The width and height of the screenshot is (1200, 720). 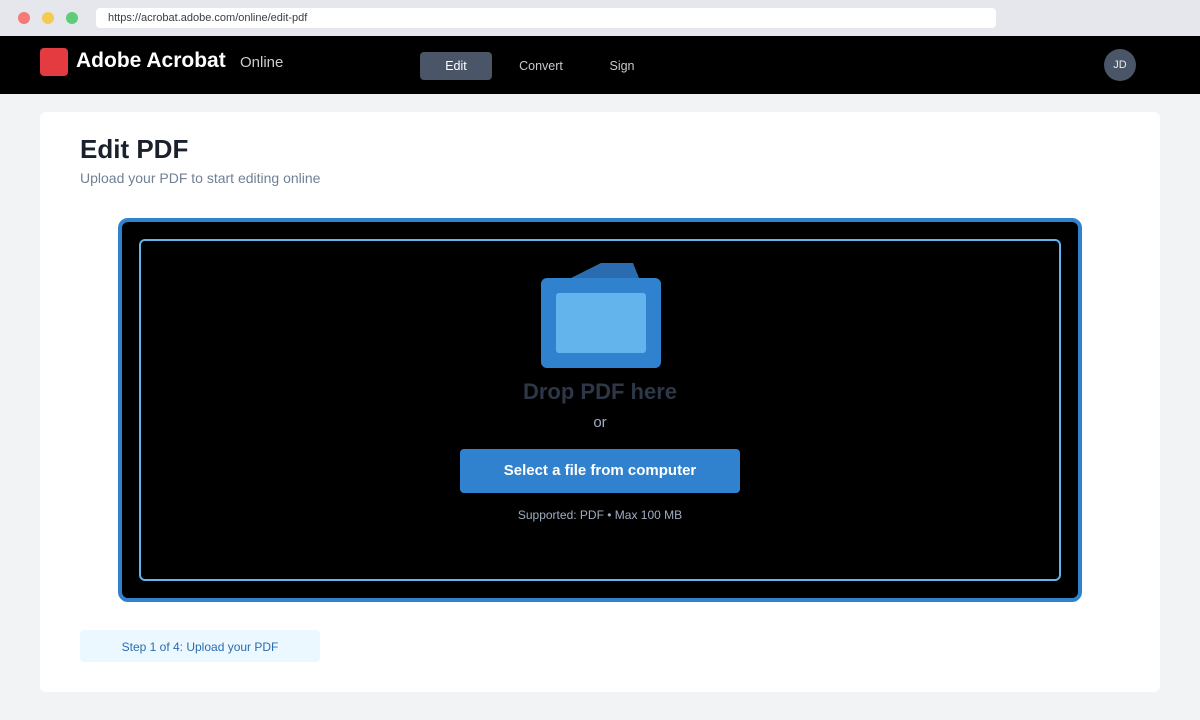 What do you see at coordinates (48, 18) in the screenshot?
I see `window-minimize-button` at bounding box center [48, 18].